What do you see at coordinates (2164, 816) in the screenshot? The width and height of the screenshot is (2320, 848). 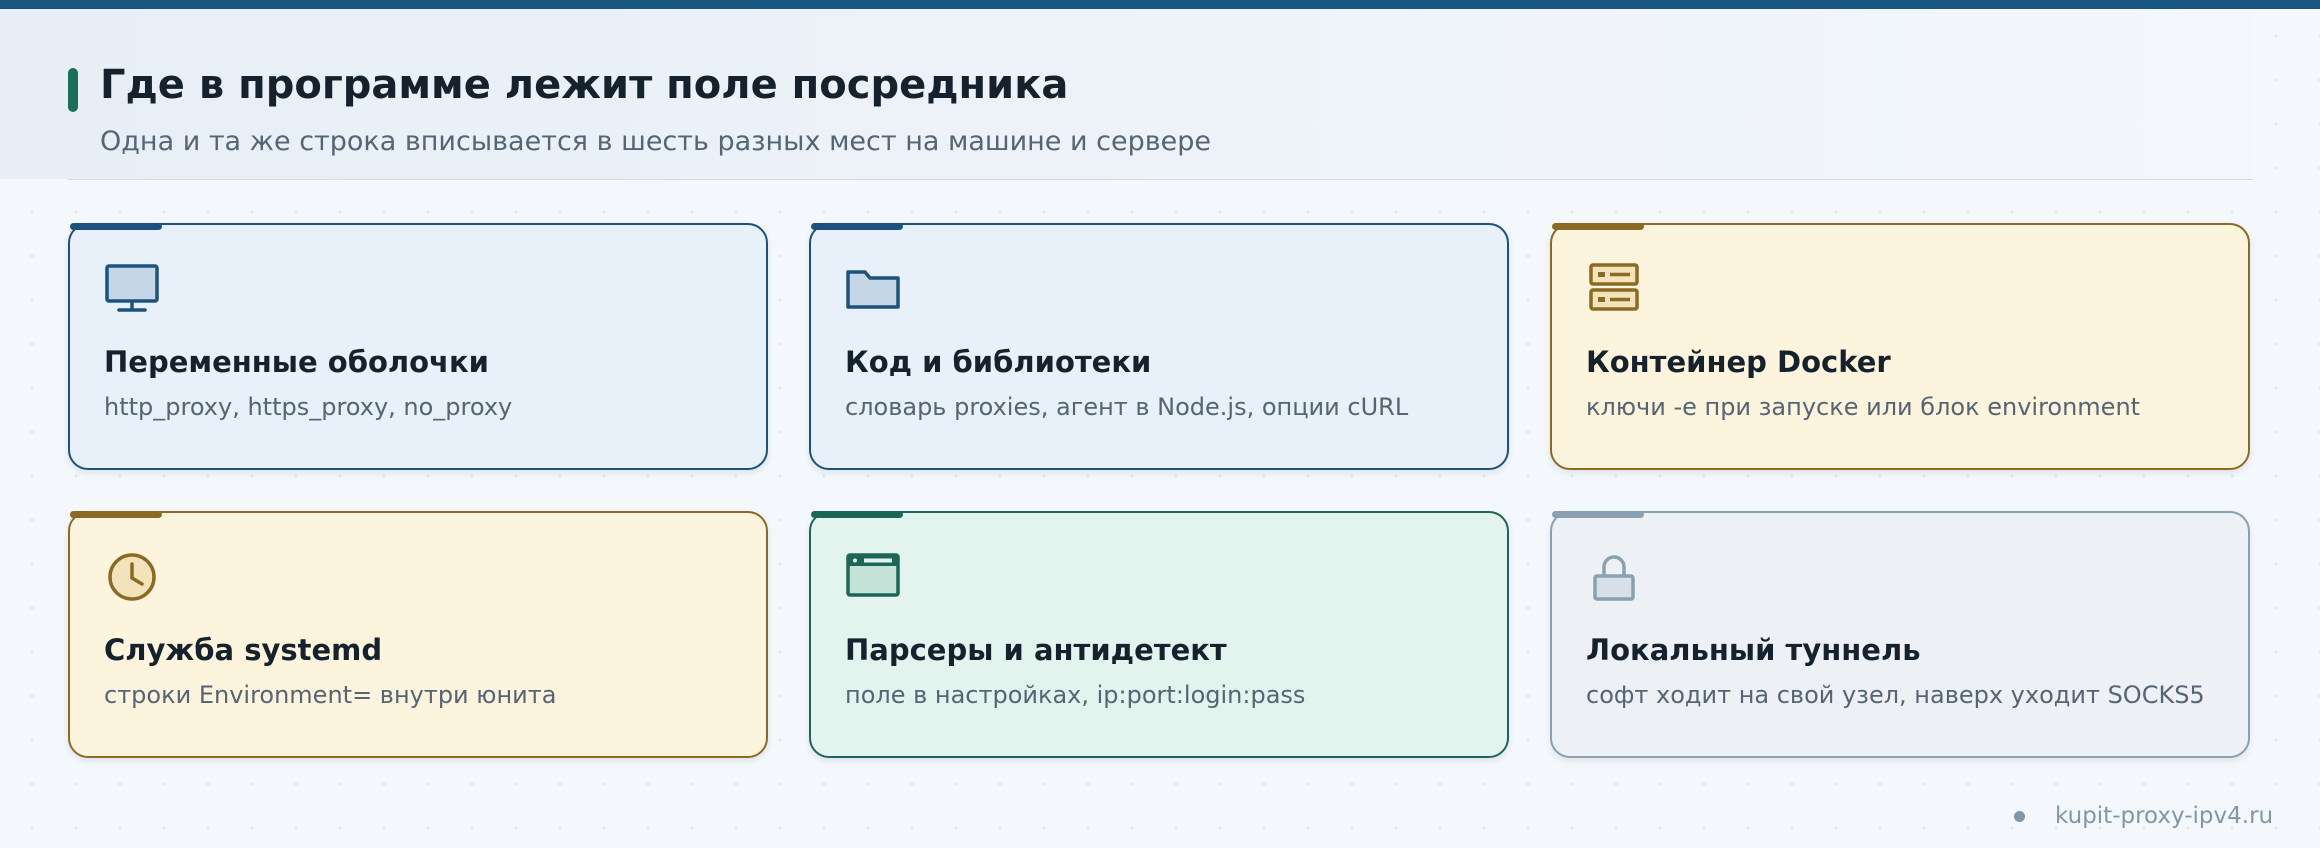 I see `footer-site-link: kupit-proxy-ipv4.ru` at bounding box center [2164, 816].